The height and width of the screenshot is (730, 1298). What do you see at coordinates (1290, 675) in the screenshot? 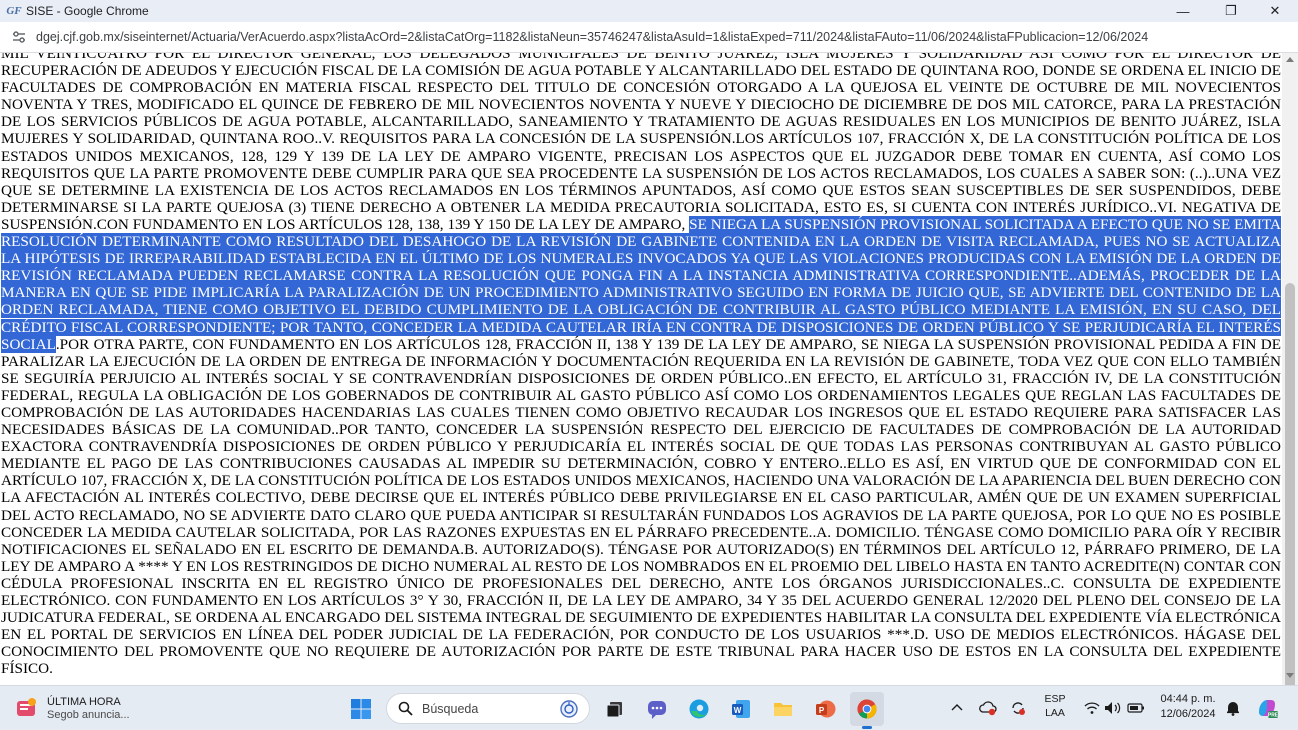
I see `scroll-down-arrow-icon` at bounding box center [1290, 675].